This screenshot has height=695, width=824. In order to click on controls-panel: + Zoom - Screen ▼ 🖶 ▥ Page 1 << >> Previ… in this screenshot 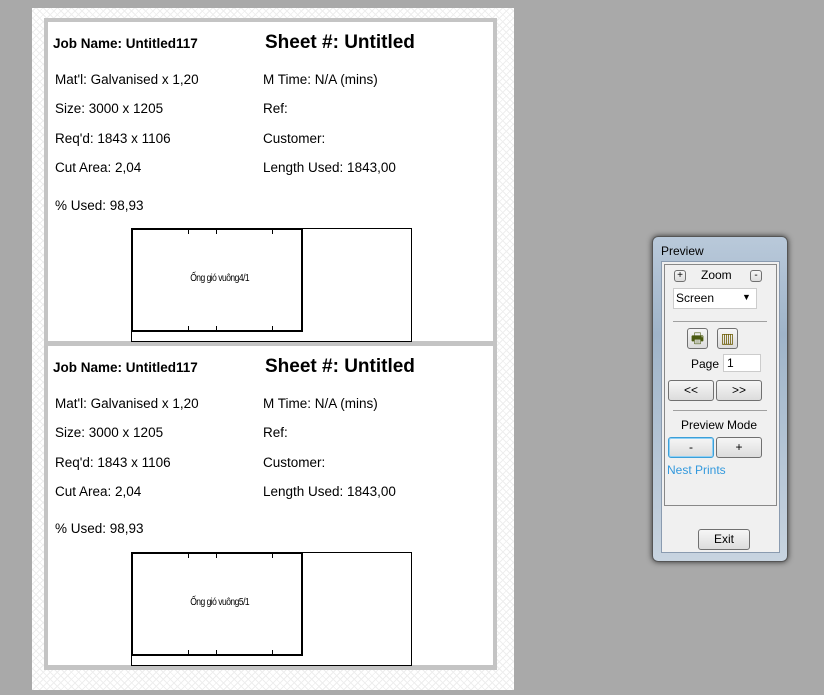, I will do `click(720, 385)`.